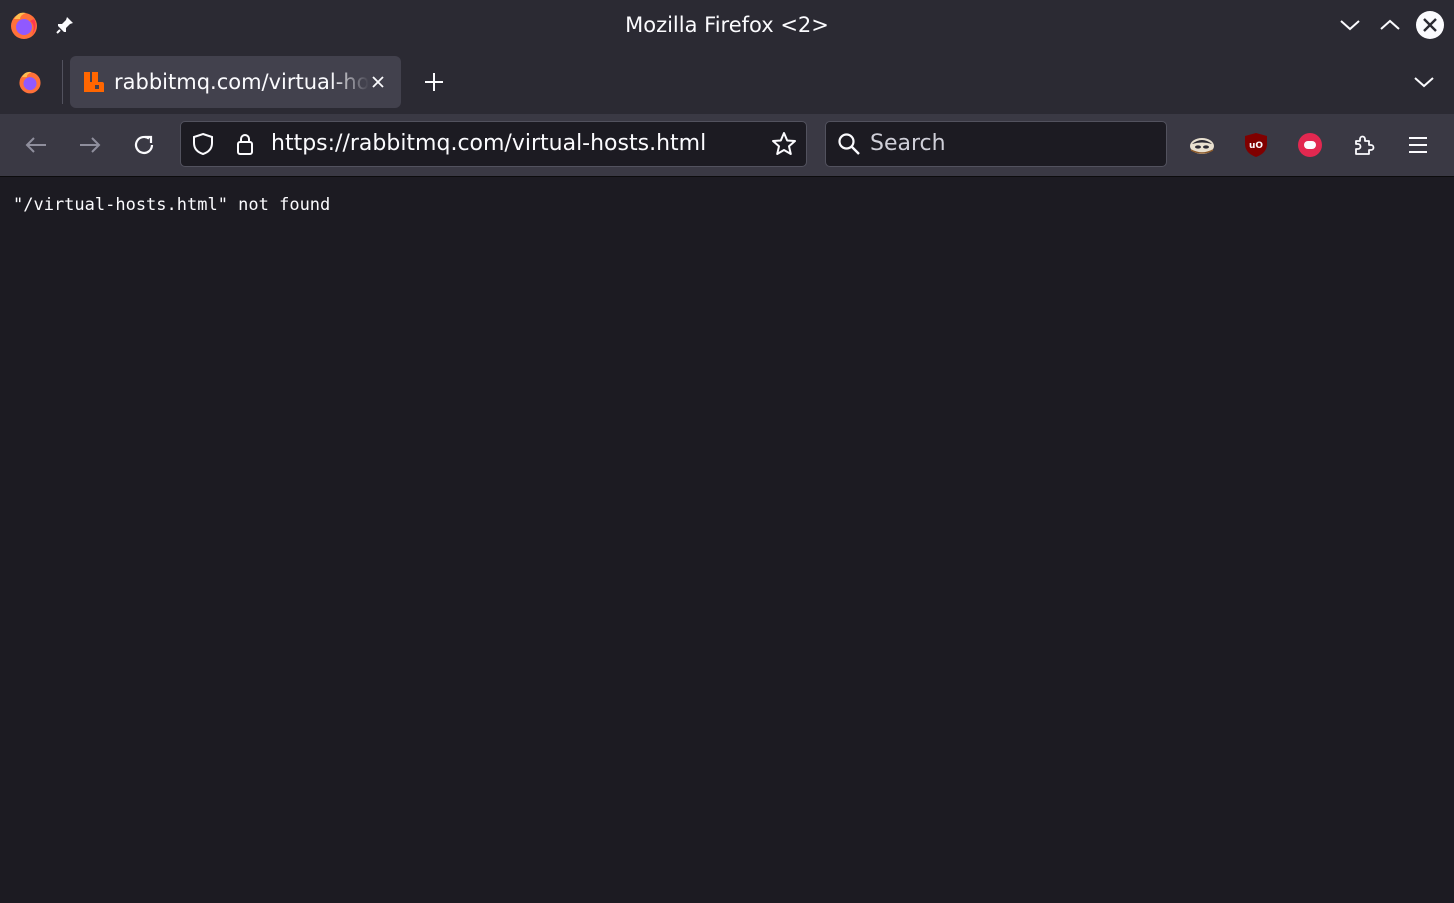 This screenshot has height=903, width=1454. Describe the element at coordinates (434, 82) in the screenshot. I see `new-tab-plus-icon` at that location.